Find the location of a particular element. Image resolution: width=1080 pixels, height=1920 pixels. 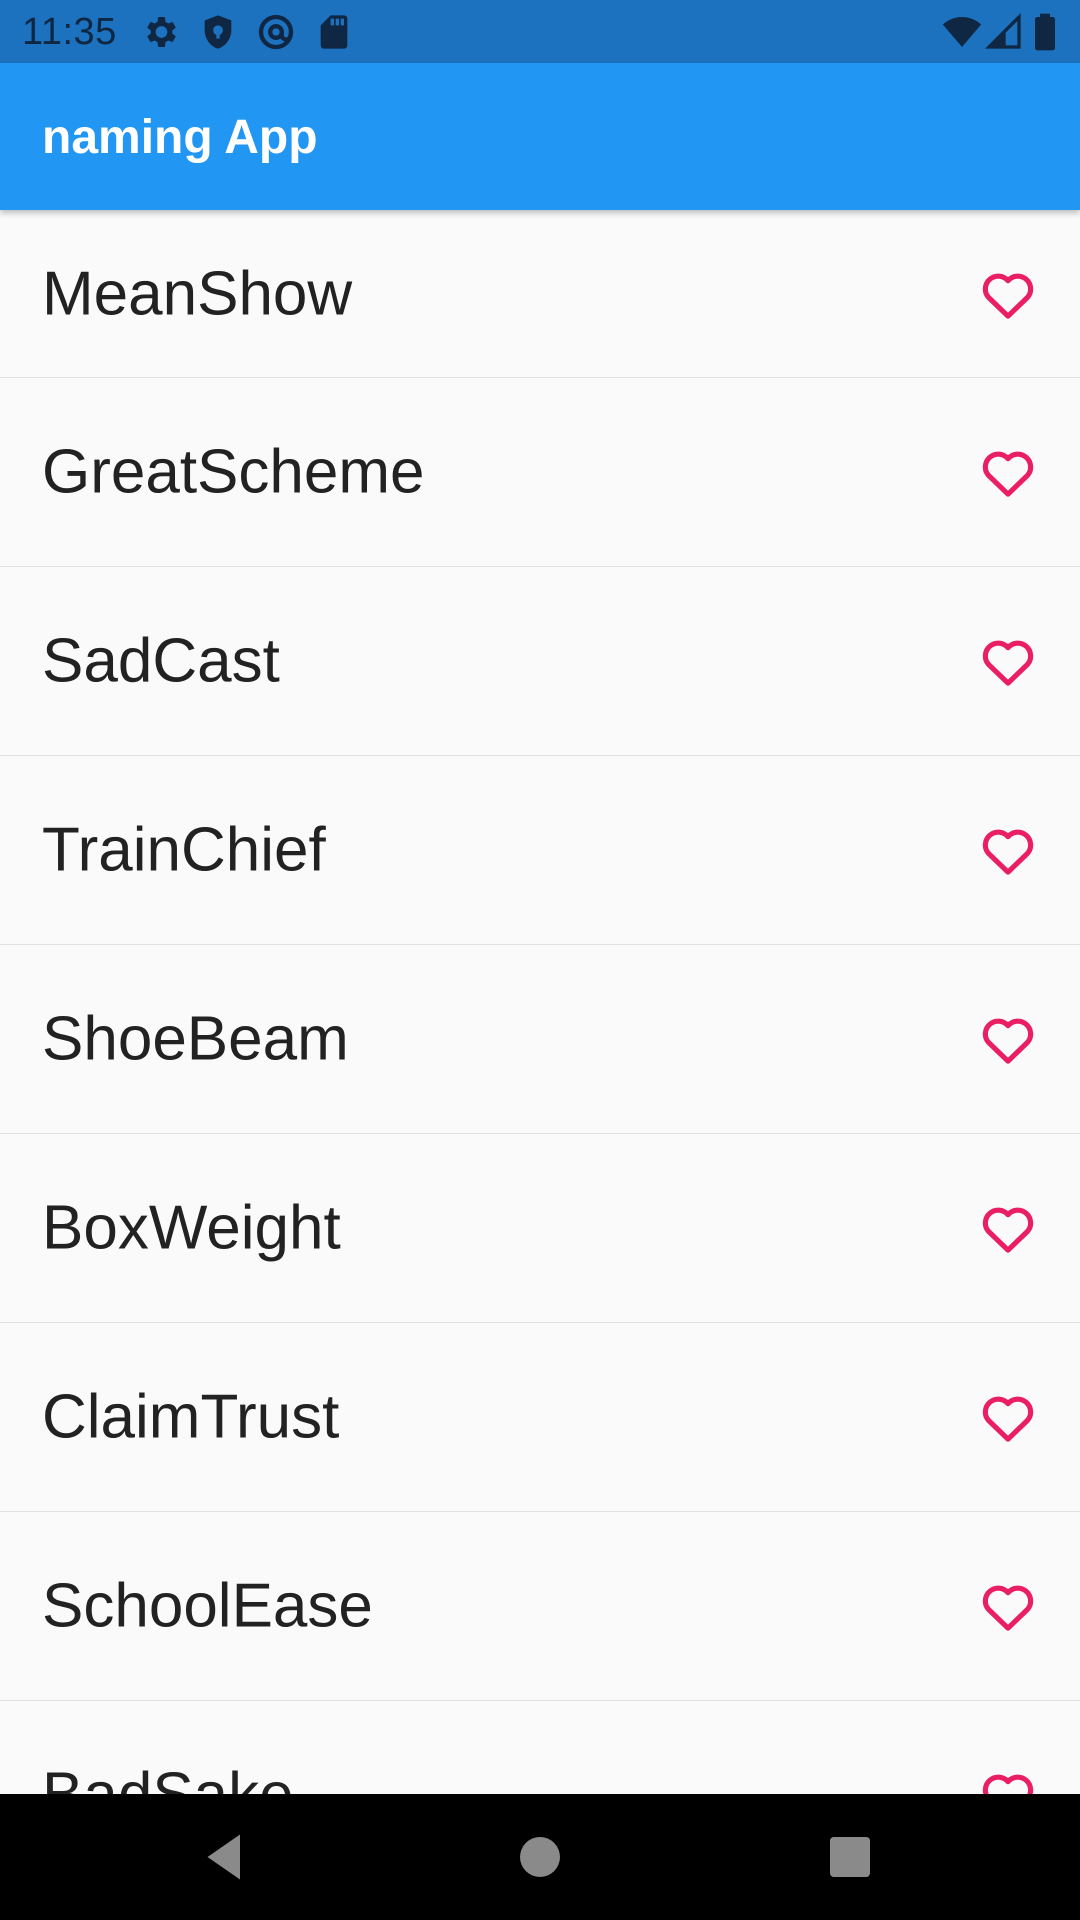

list-item-label: MeanShow is located at coordinates (197, 293).